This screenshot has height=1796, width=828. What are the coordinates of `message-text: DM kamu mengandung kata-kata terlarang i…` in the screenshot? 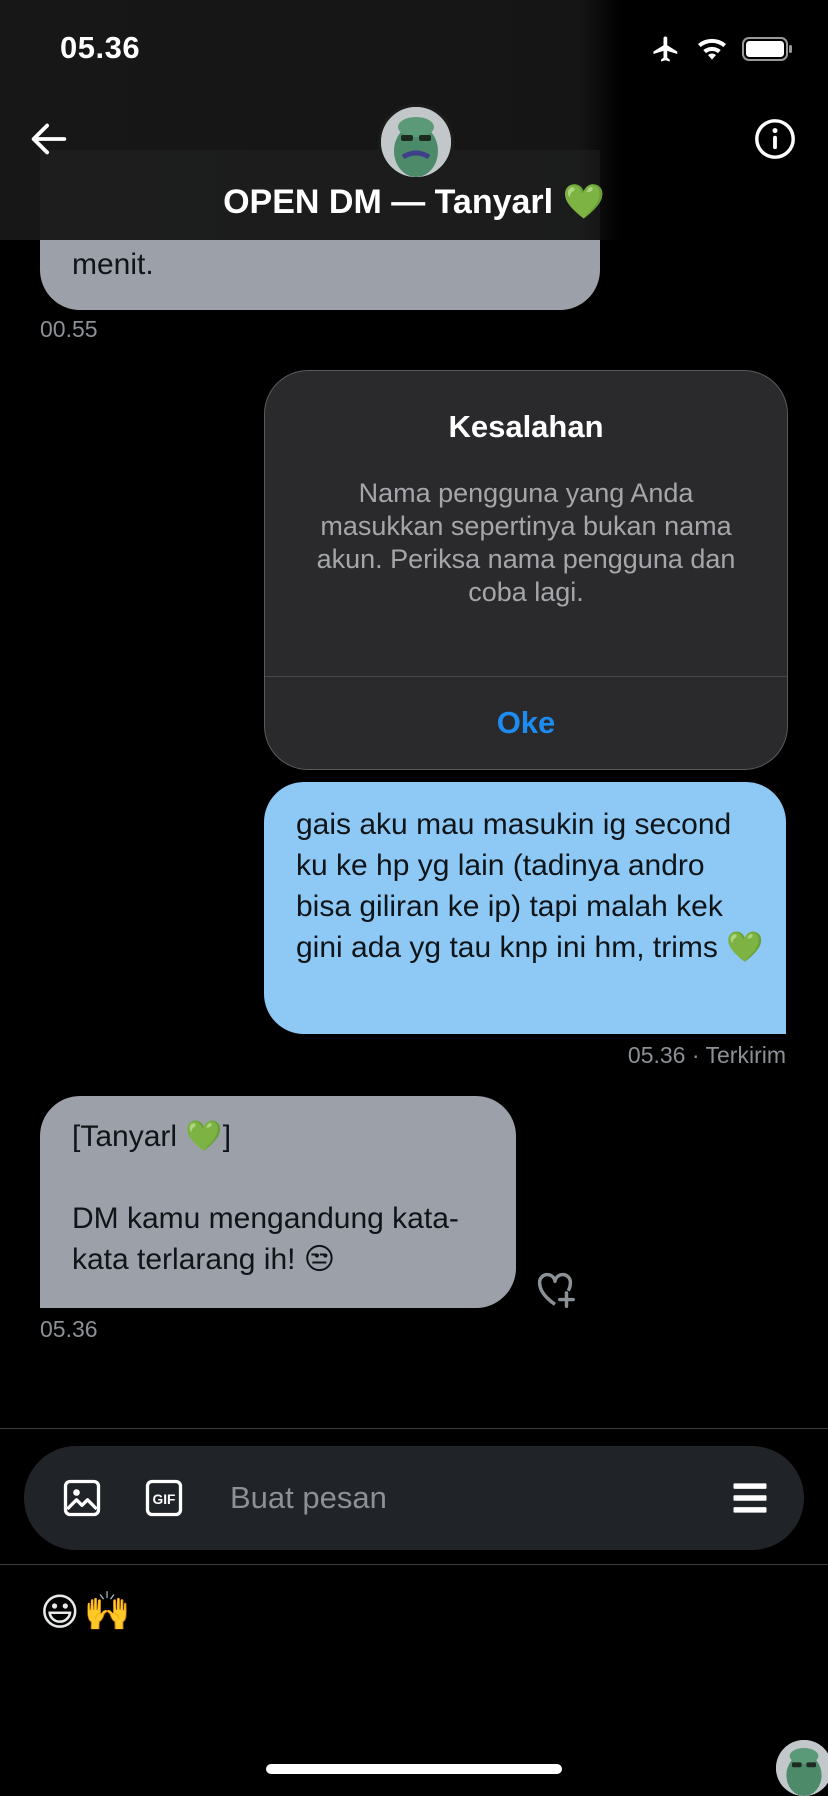 It's located at (265, 1239).